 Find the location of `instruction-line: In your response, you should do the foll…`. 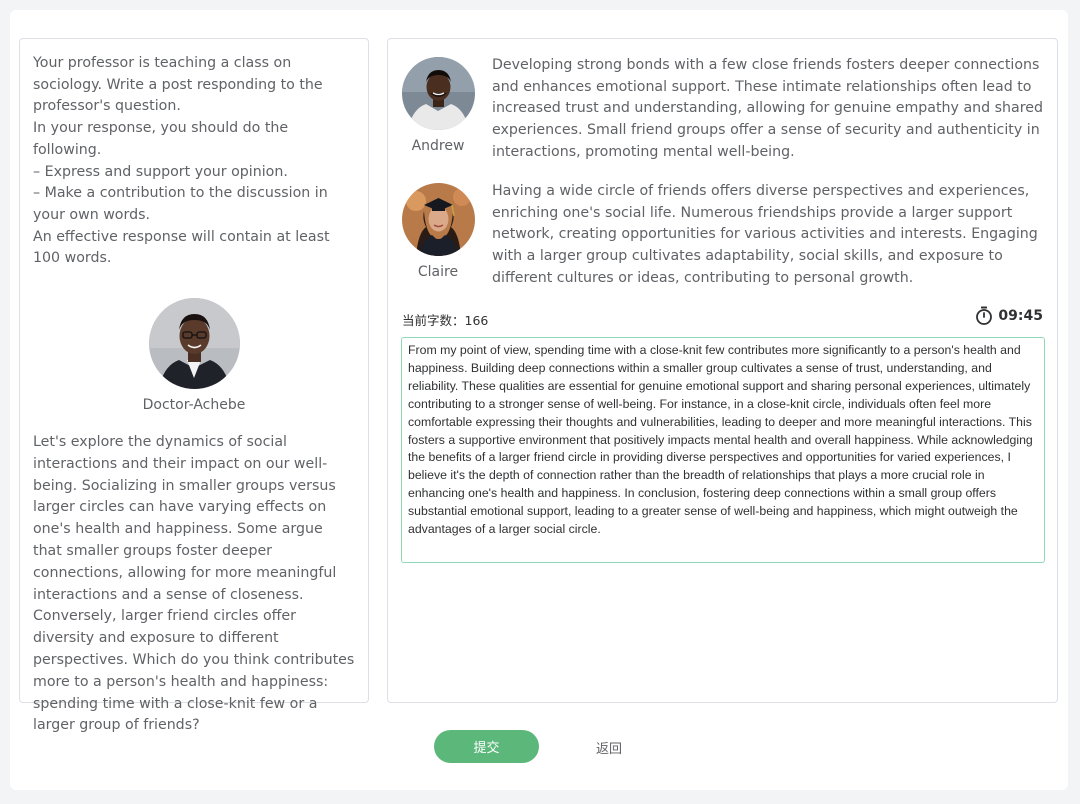

instruction-line: In your response, you should do the foll… is located at coordinates (161, 139).